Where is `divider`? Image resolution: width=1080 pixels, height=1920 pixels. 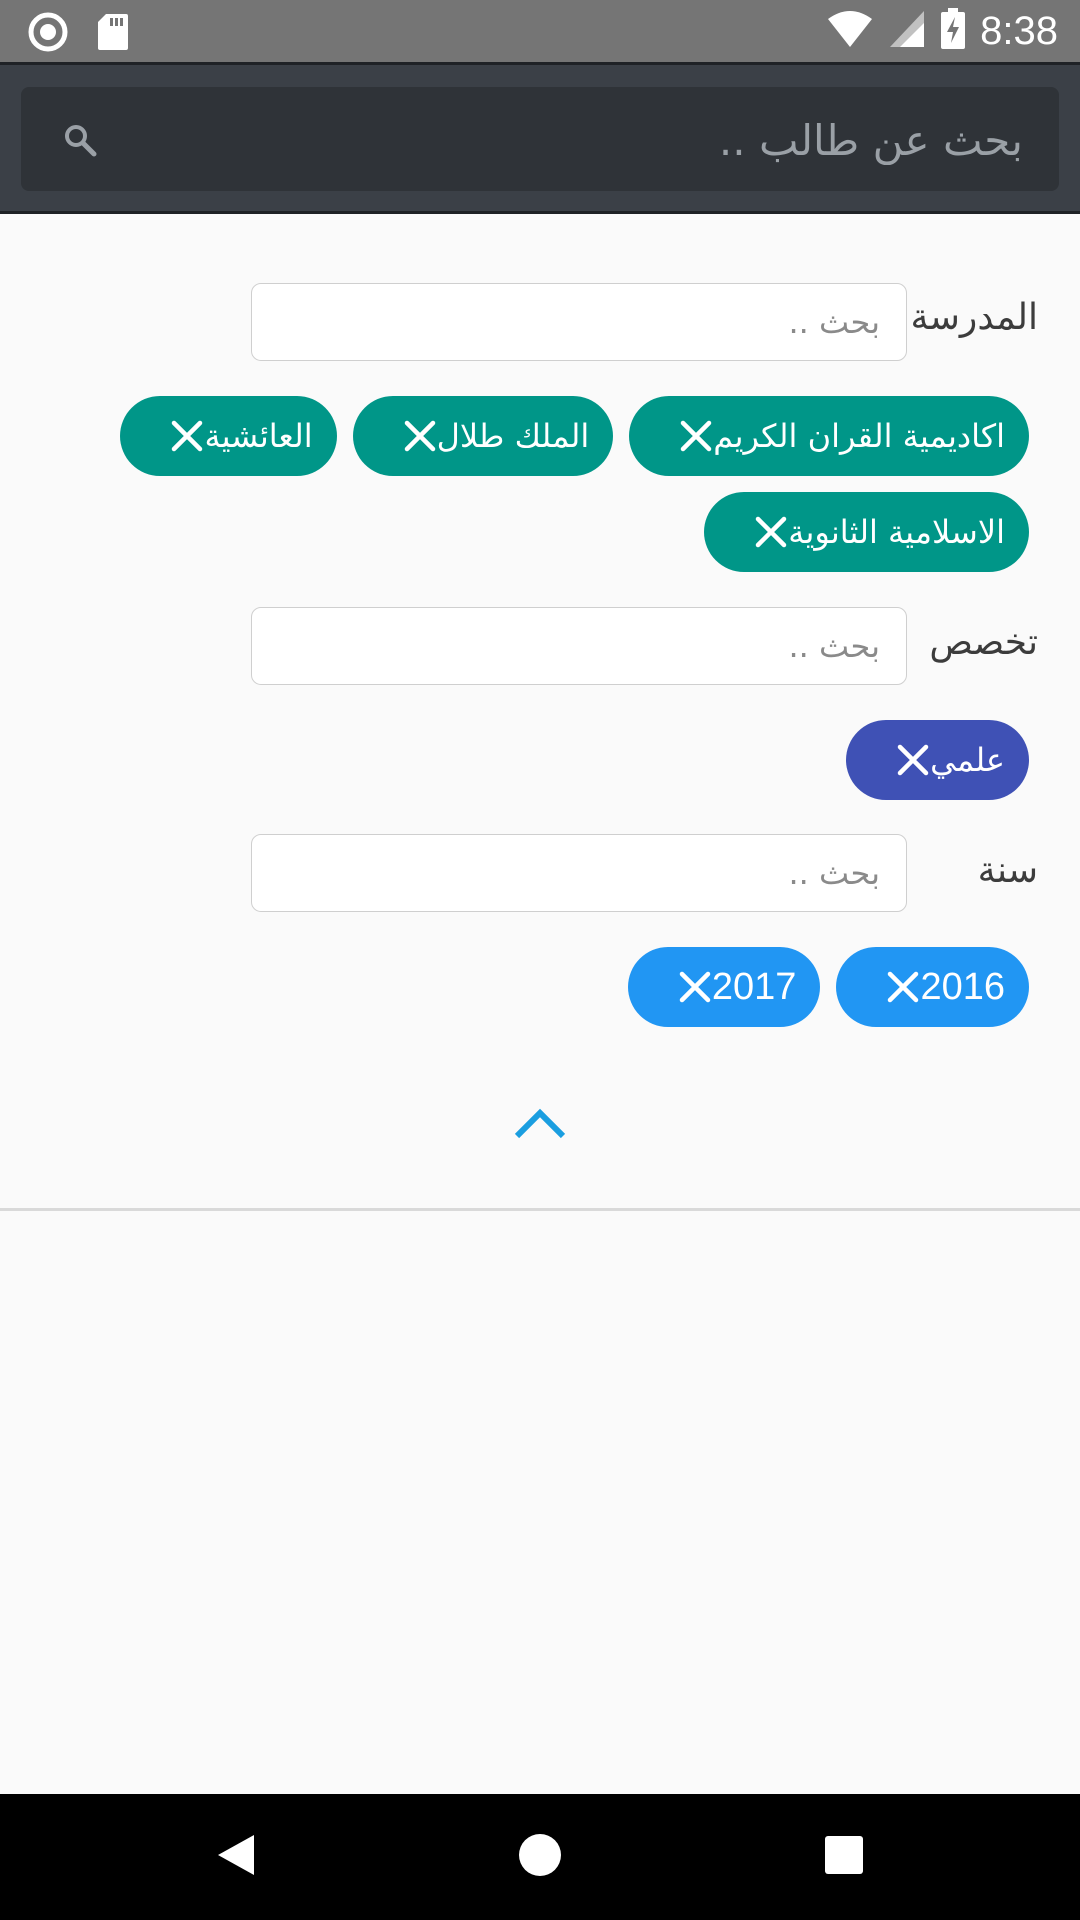 divider is located at coordinates (540, 1209).